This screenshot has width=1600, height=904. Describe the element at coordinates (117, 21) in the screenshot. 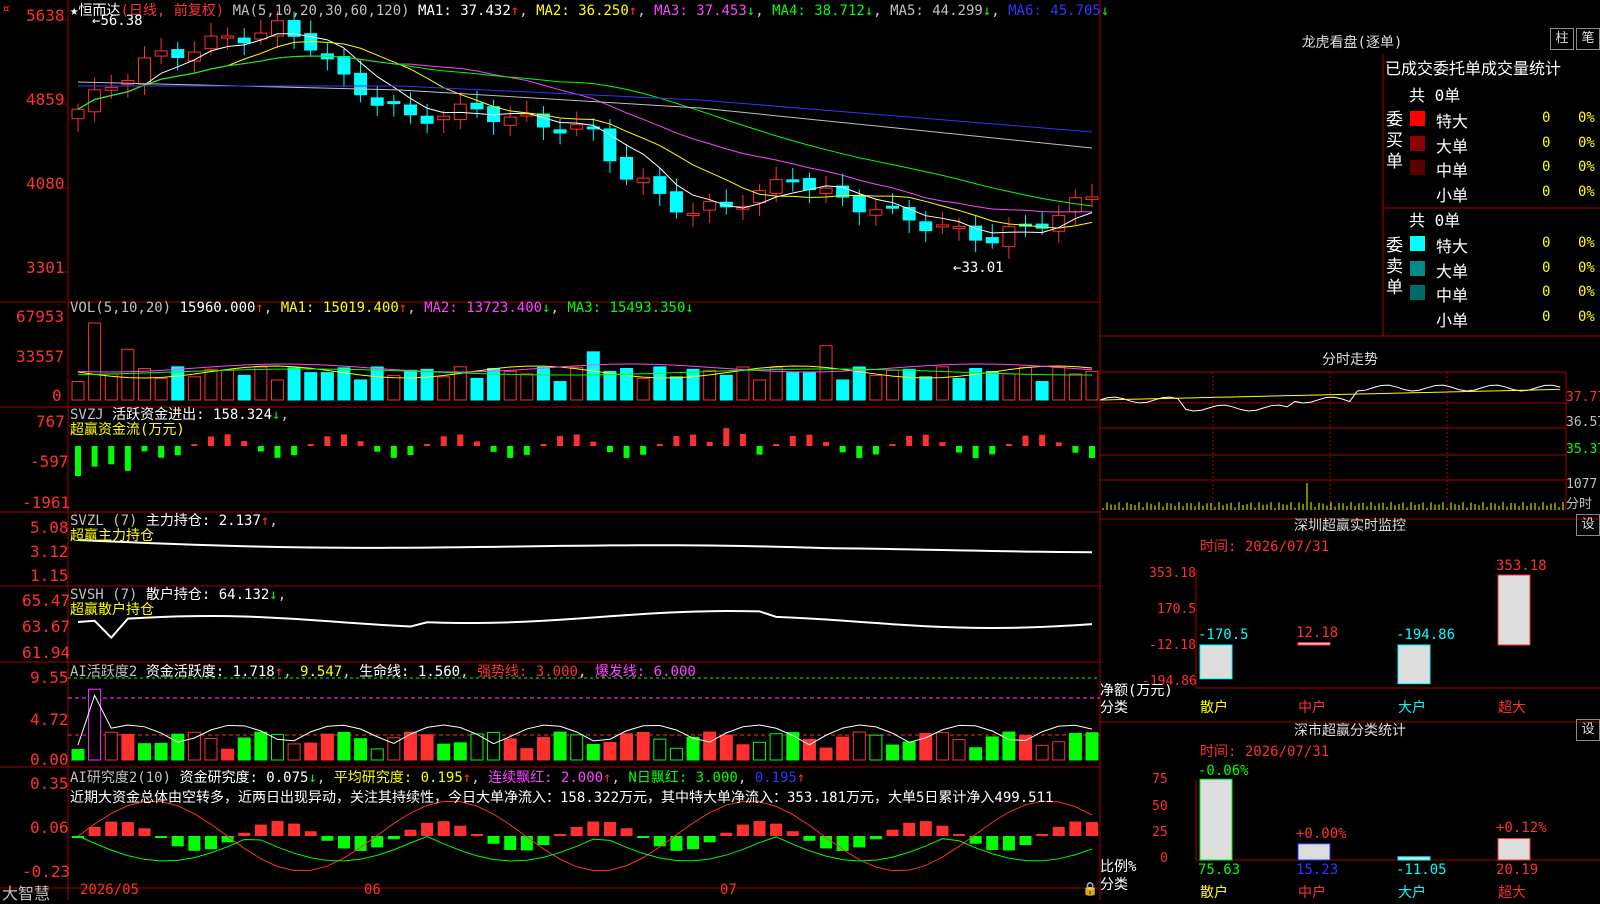

I see `high-marker: ←56.38` at that location.